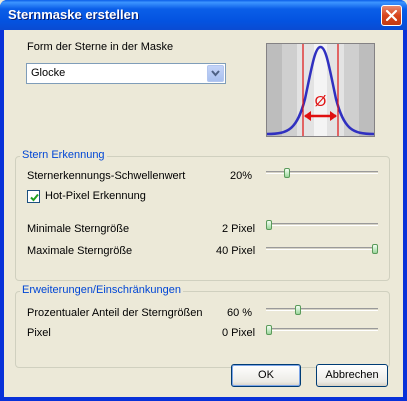 The width and height of the screenshot is (407, 401). What do you see at coordinates (266, 375) in the screenshot?
I see `ok-button: OK` at bounding box center [266, 375].